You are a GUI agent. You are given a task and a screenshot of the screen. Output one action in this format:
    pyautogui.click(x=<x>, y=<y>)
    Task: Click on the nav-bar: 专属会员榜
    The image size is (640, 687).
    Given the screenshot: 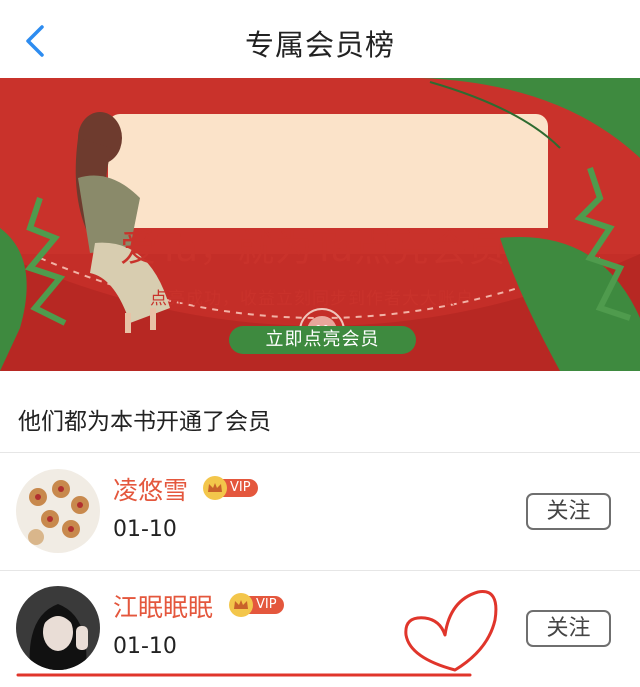 What is the action you would take?
    pyautogui.click(x=320, y=39)
    